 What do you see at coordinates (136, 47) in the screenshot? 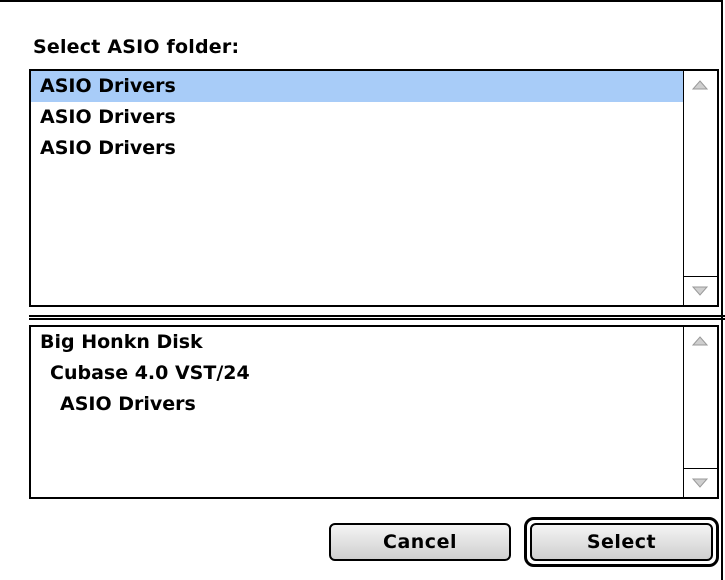
I see `dialog-prompt: Select ASIO folder:` at bounding box center [136, 47].